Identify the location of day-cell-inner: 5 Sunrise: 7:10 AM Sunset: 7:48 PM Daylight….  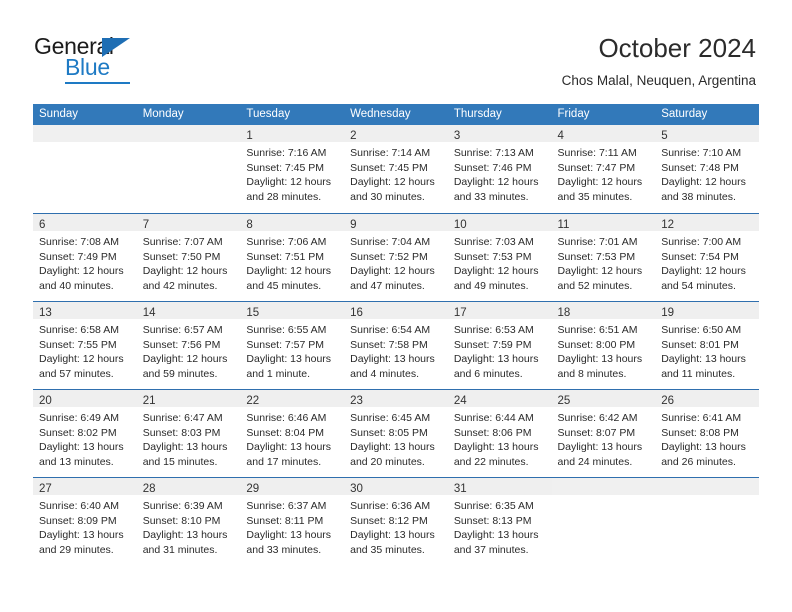
(707, 169).